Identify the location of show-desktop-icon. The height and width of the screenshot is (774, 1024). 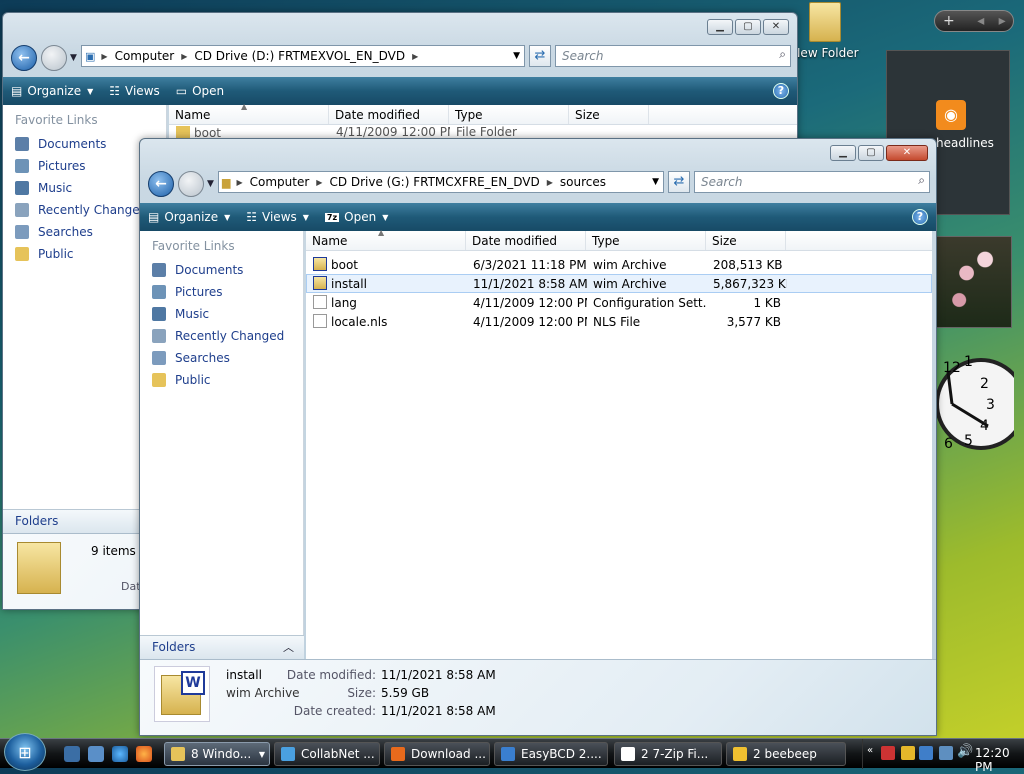
(72, 754).